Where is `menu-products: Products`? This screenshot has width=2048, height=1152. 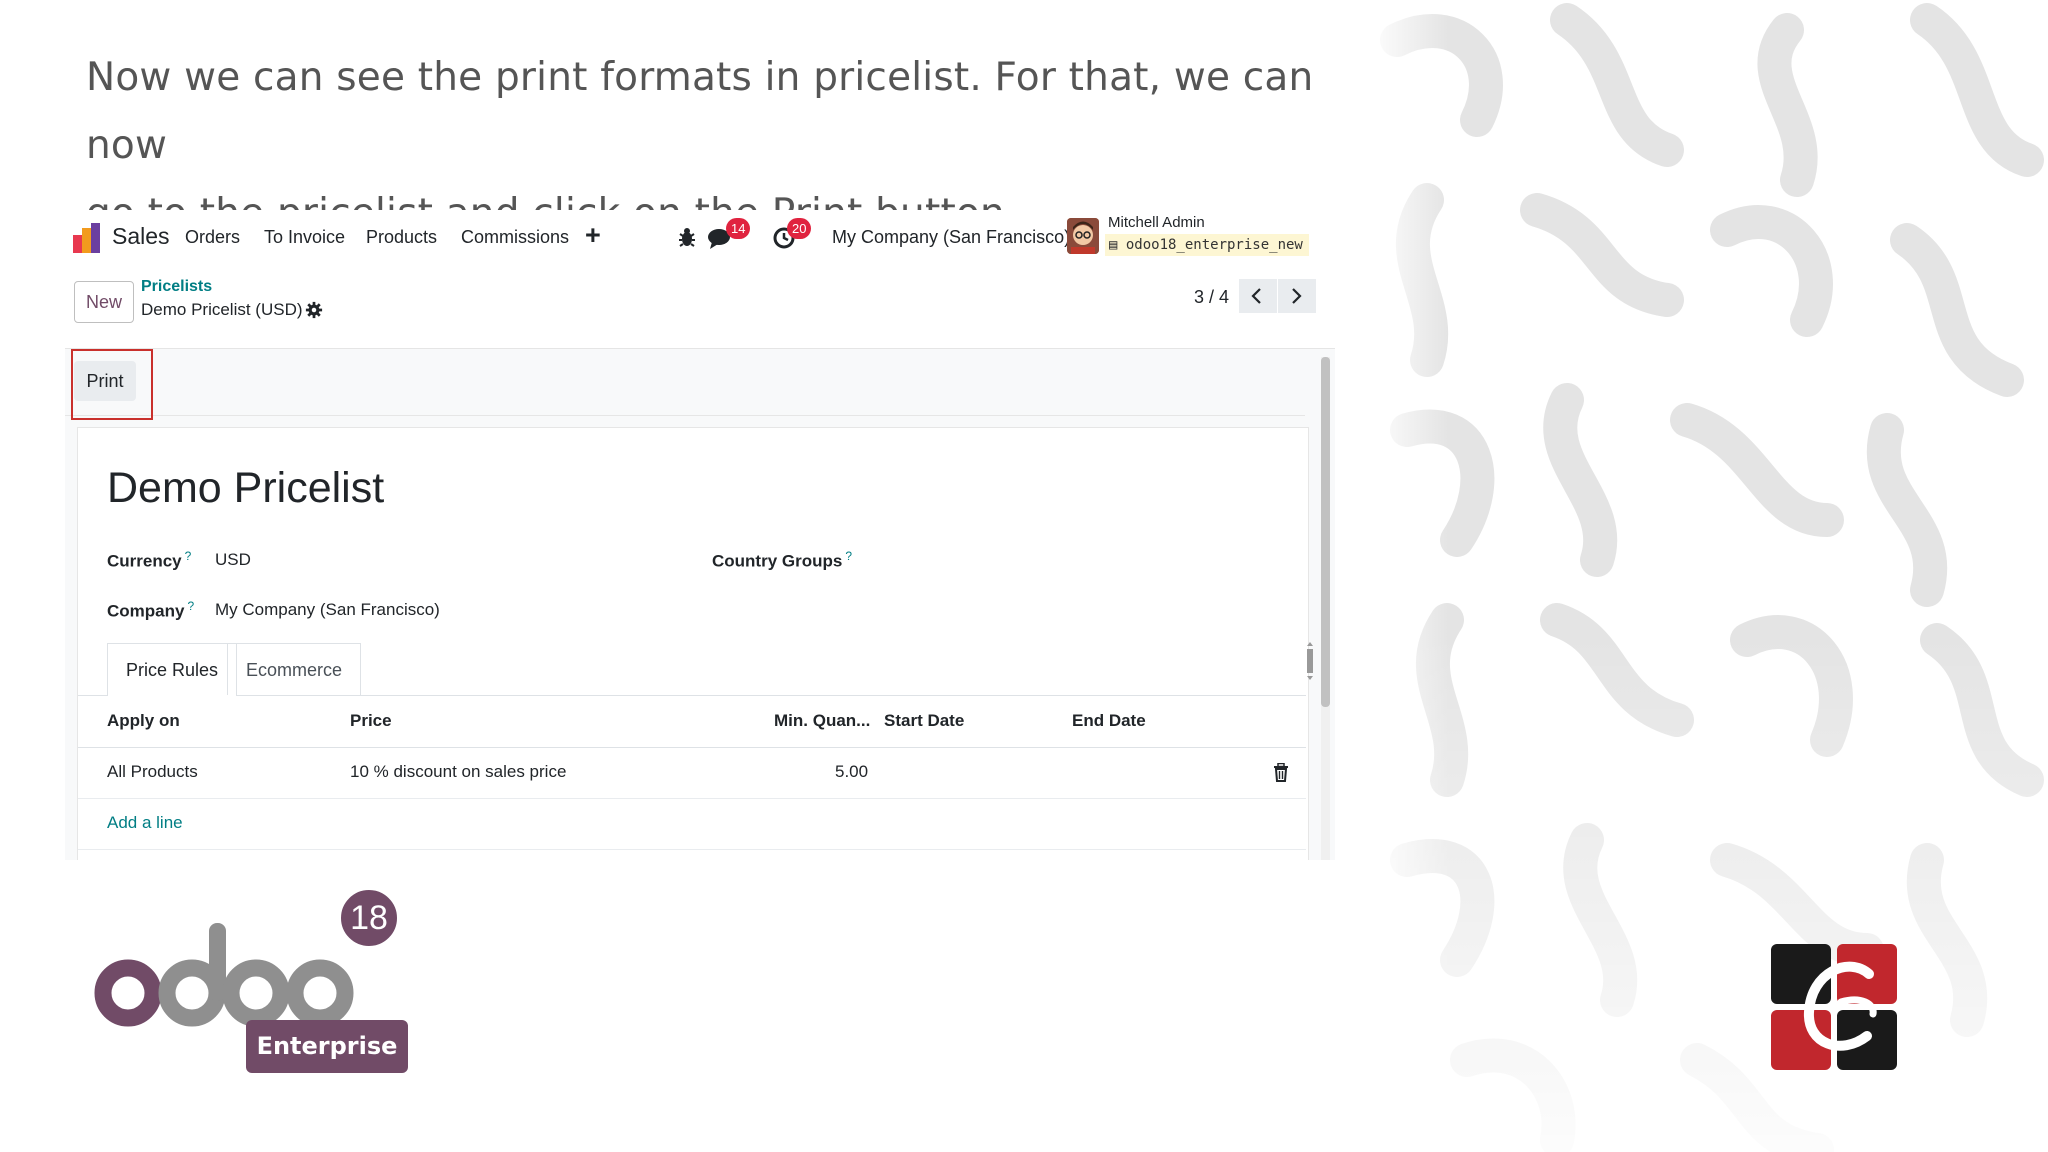
menu-products: Products is located at coordinates (401, 237).